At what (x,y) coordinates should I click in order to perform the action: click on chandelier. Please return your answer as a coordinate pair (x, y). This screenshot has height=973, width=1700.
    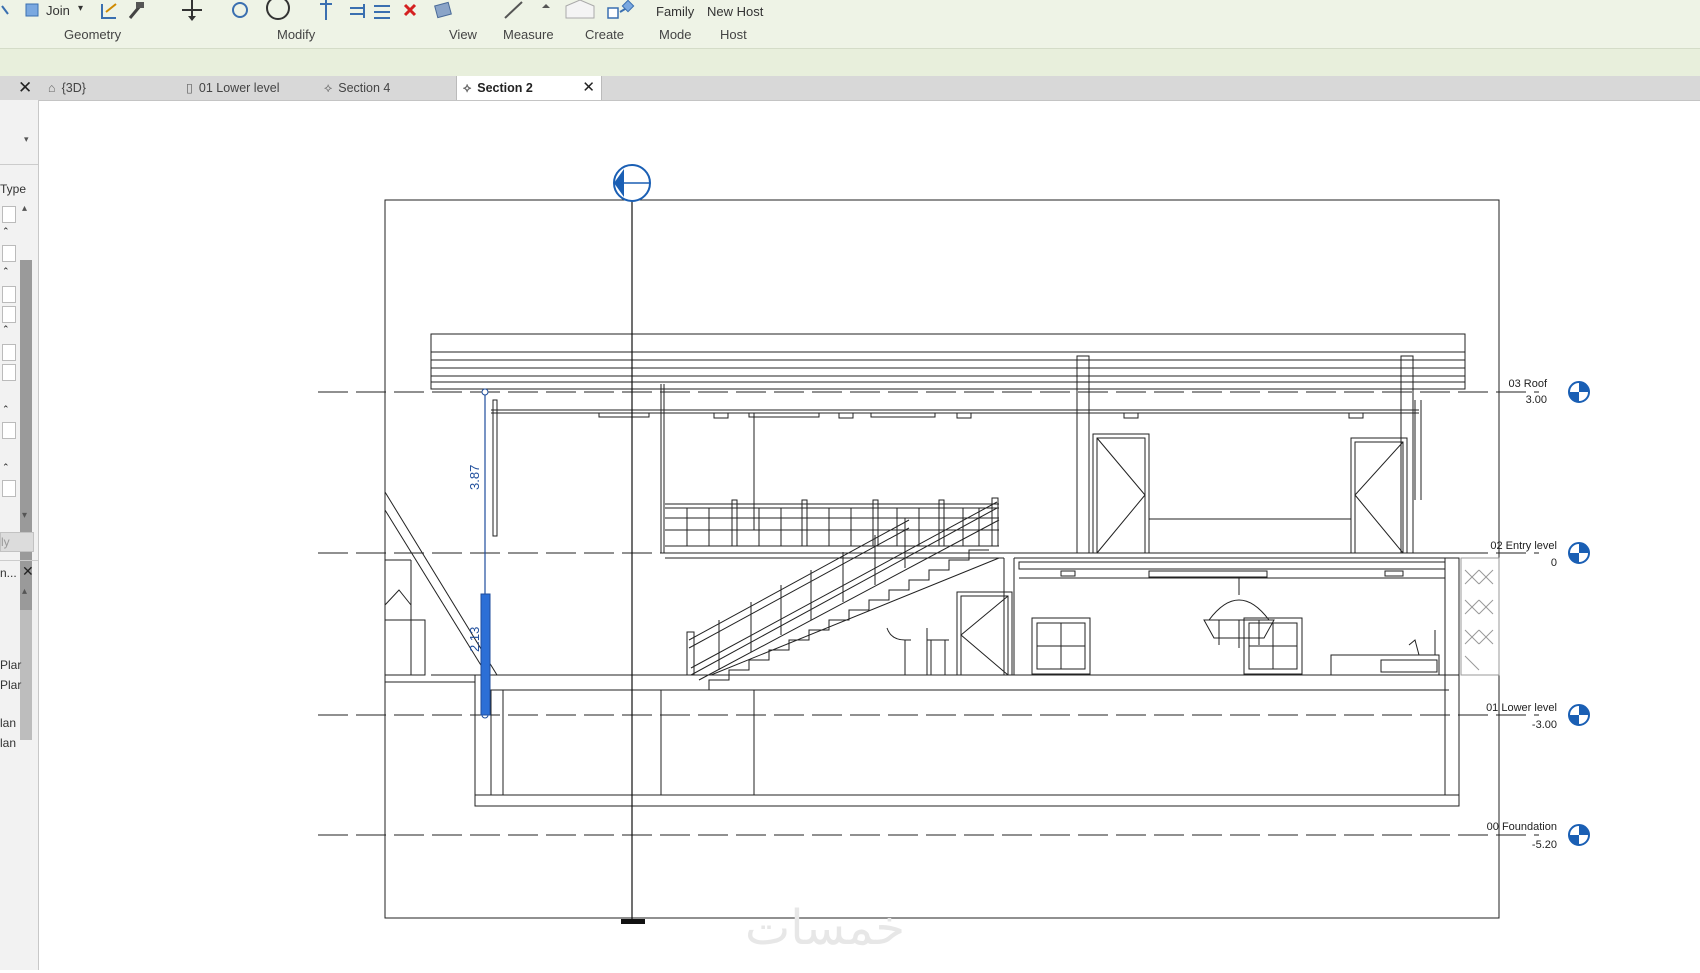
    Looking at the image, I should click on (1239, 613).